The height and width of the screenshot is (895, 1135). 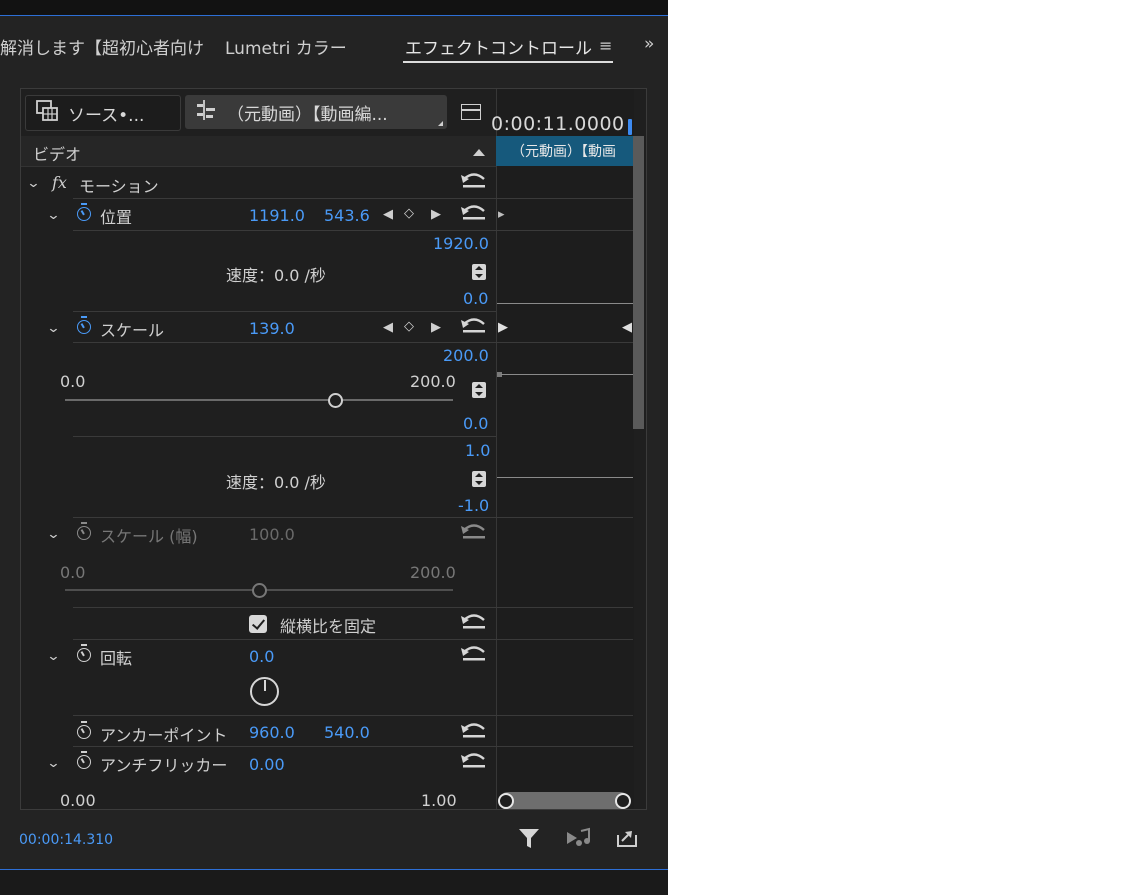 What do you see at coordinates (564, 800) in the screenshot?
I see `timeline-zoom-bar` at bounding box center [564, 800].